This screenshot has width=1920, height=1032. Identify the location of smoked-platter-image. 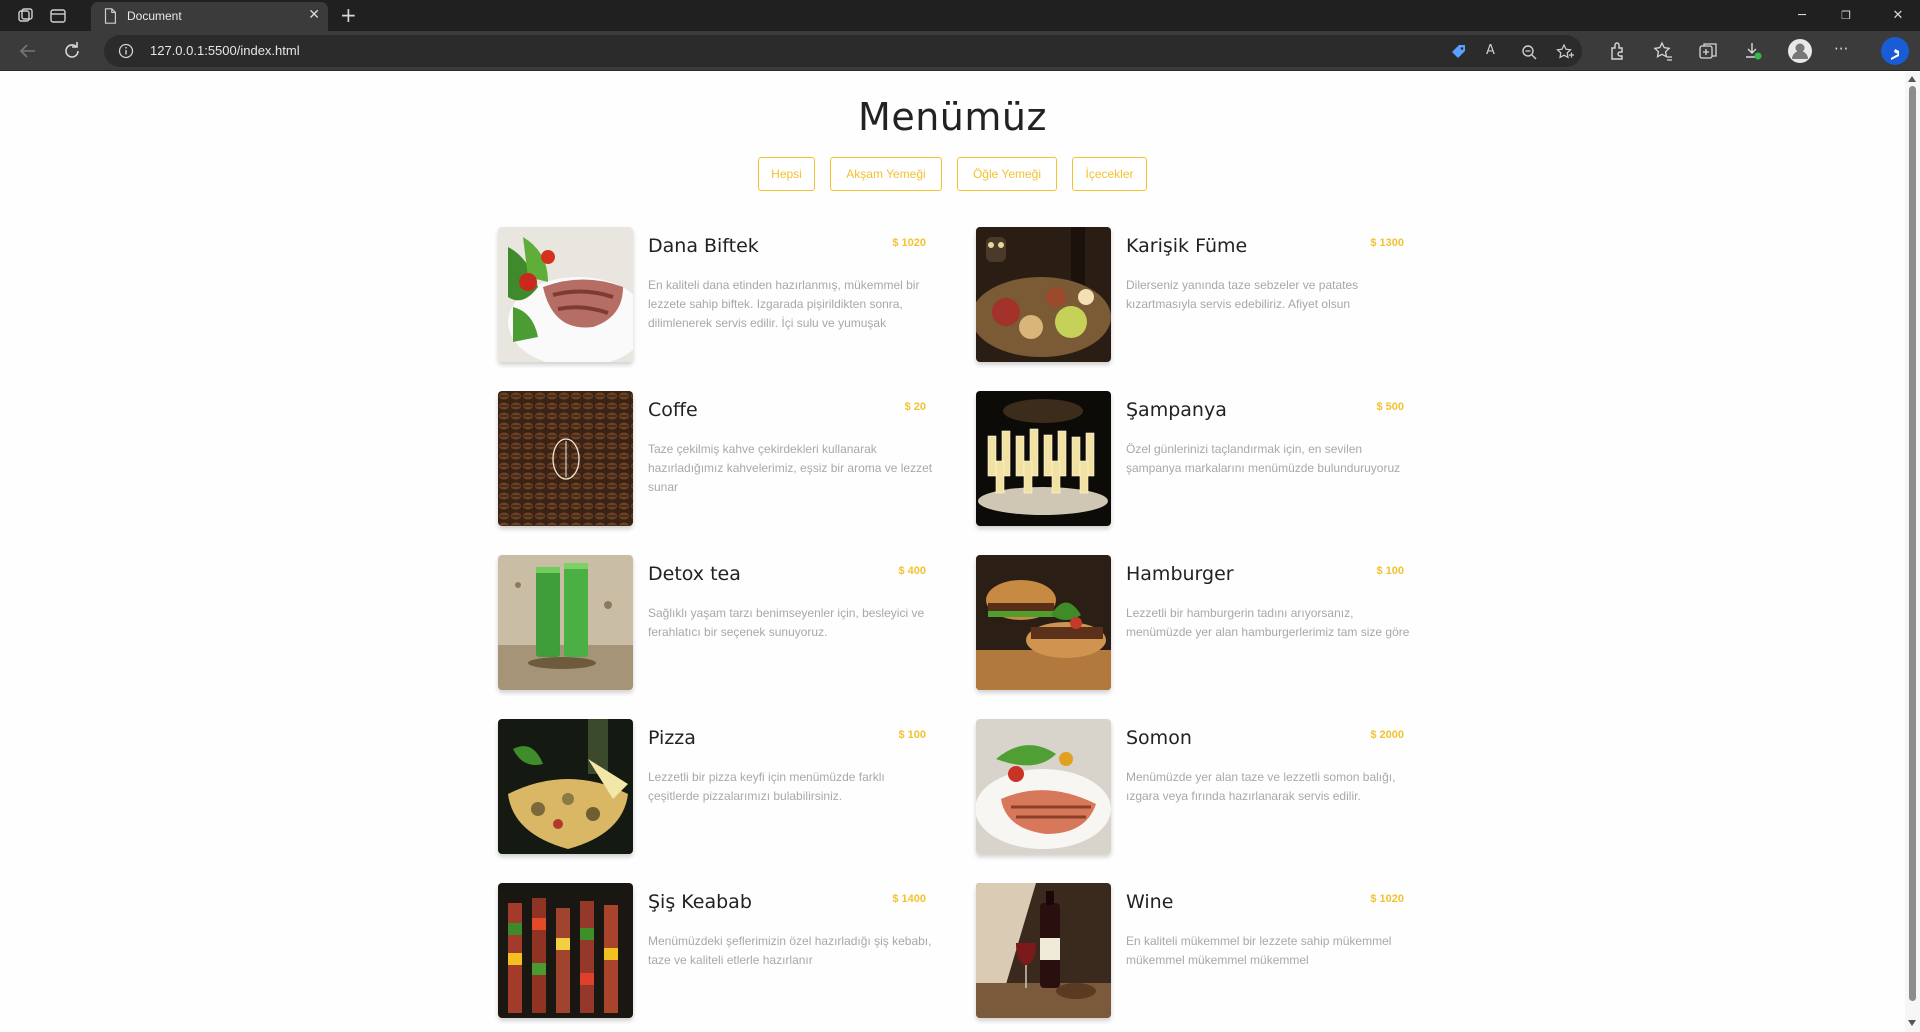
(1043, 294).